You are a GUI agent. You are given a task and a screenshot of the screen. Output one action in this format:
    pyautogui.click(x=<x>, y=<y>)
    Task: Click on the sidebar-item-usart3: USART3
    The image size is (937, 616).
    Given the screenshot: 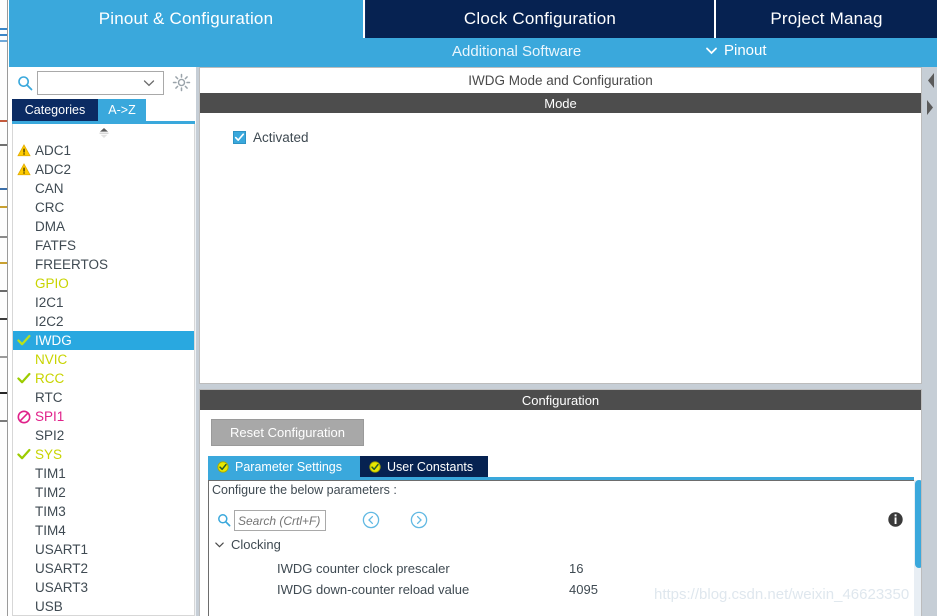 What is the action you would take?
    pyautogui.click(x=103, y=587)
    